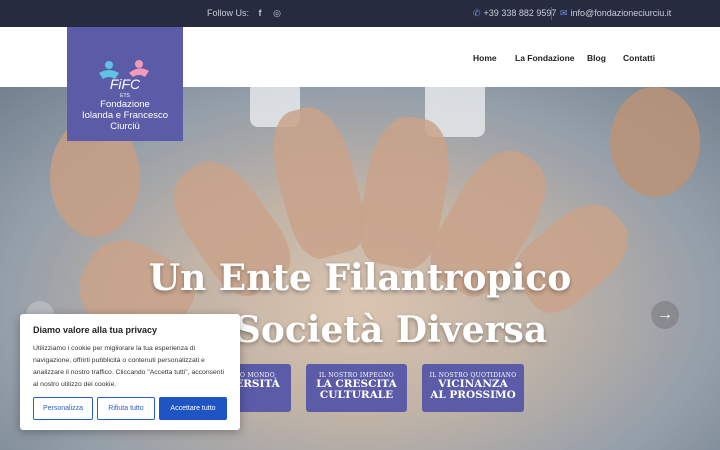 This screenshot has width=720, height=450. I want to click on nav-contatti: Contatti, so click(639, 58).